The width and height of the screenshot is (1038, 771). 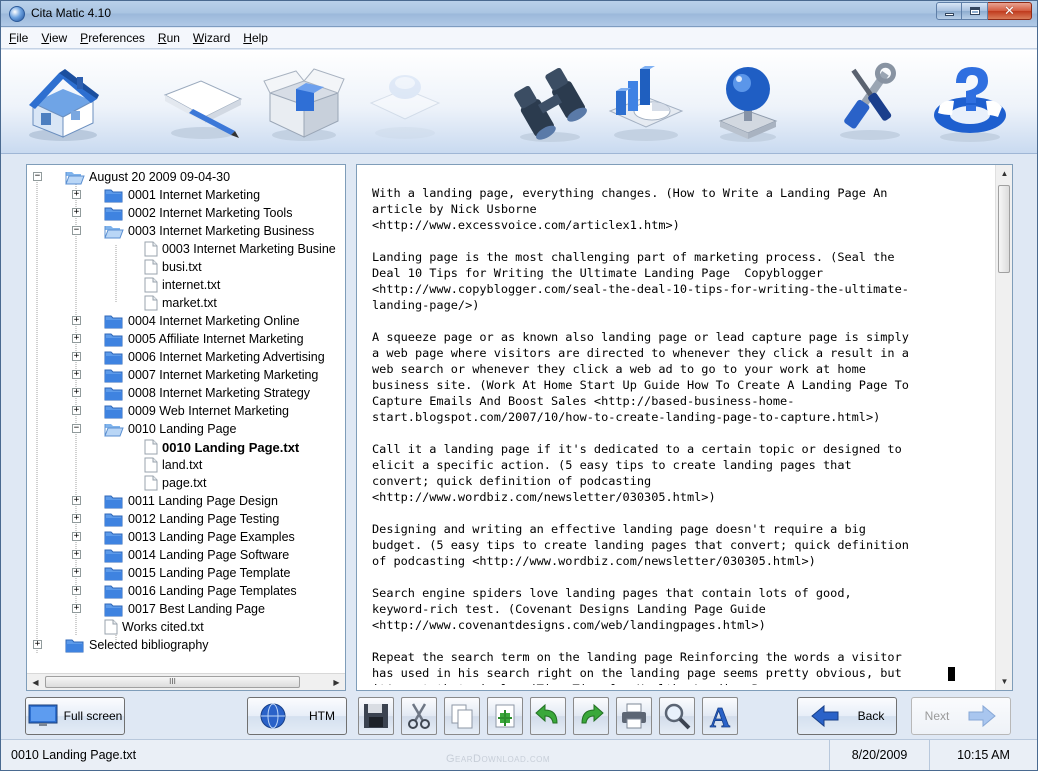 I want to click on minimize-button, so click(x=949, y=11).